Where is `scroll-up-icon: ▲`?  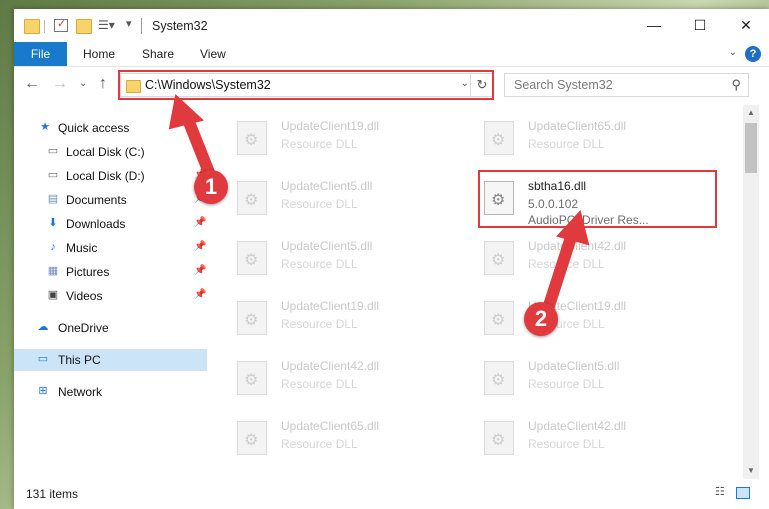
scroll-up-icon: ▲ is located at coordinates (751, 113).